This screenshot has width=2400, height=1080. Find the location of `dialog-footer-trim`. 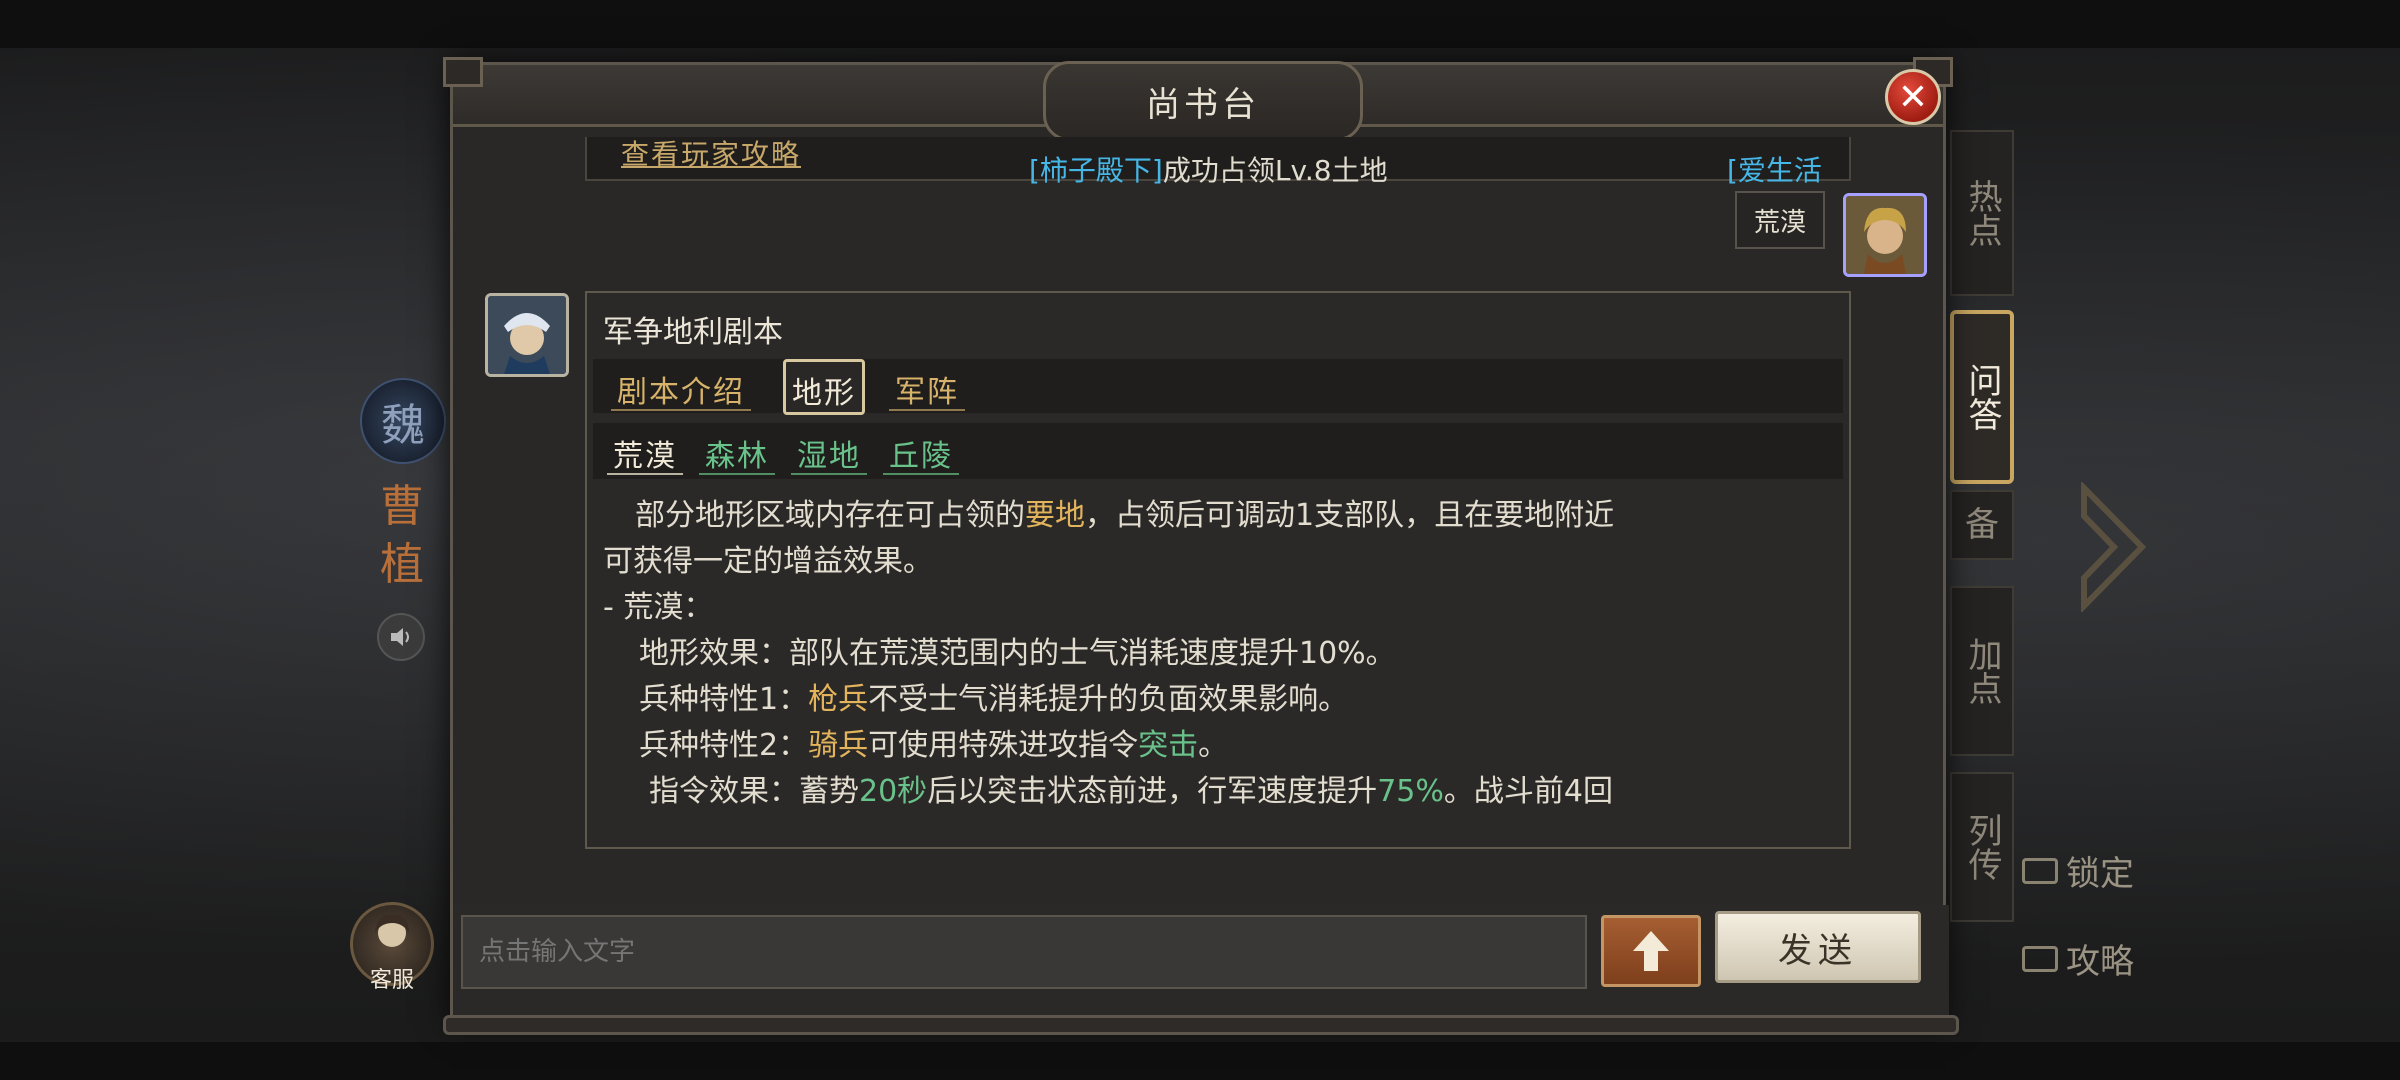

dialog-footer-trim is located at coordinates (1201, 1025).